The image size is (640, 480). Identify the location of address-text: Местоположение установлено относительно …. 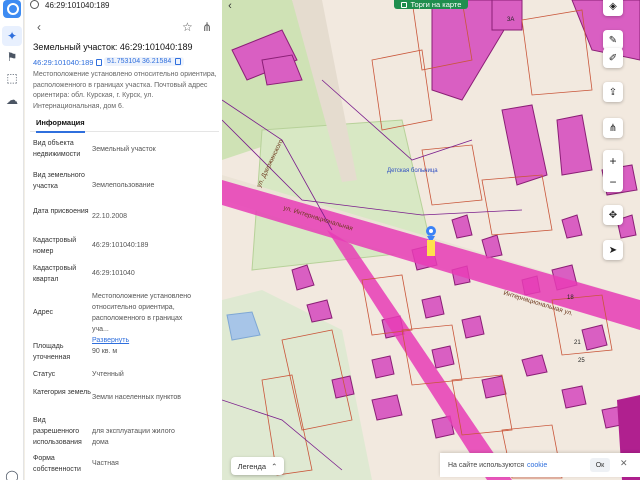
(142, 313).